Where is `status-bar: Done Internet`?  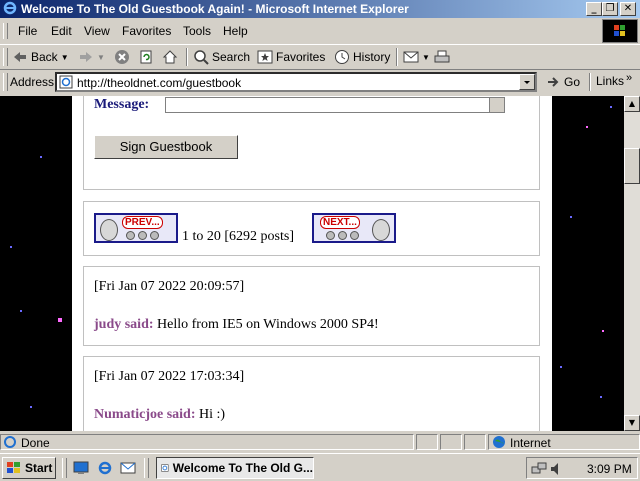 status-bar: Done Internet is located at coordinates (320, 442).